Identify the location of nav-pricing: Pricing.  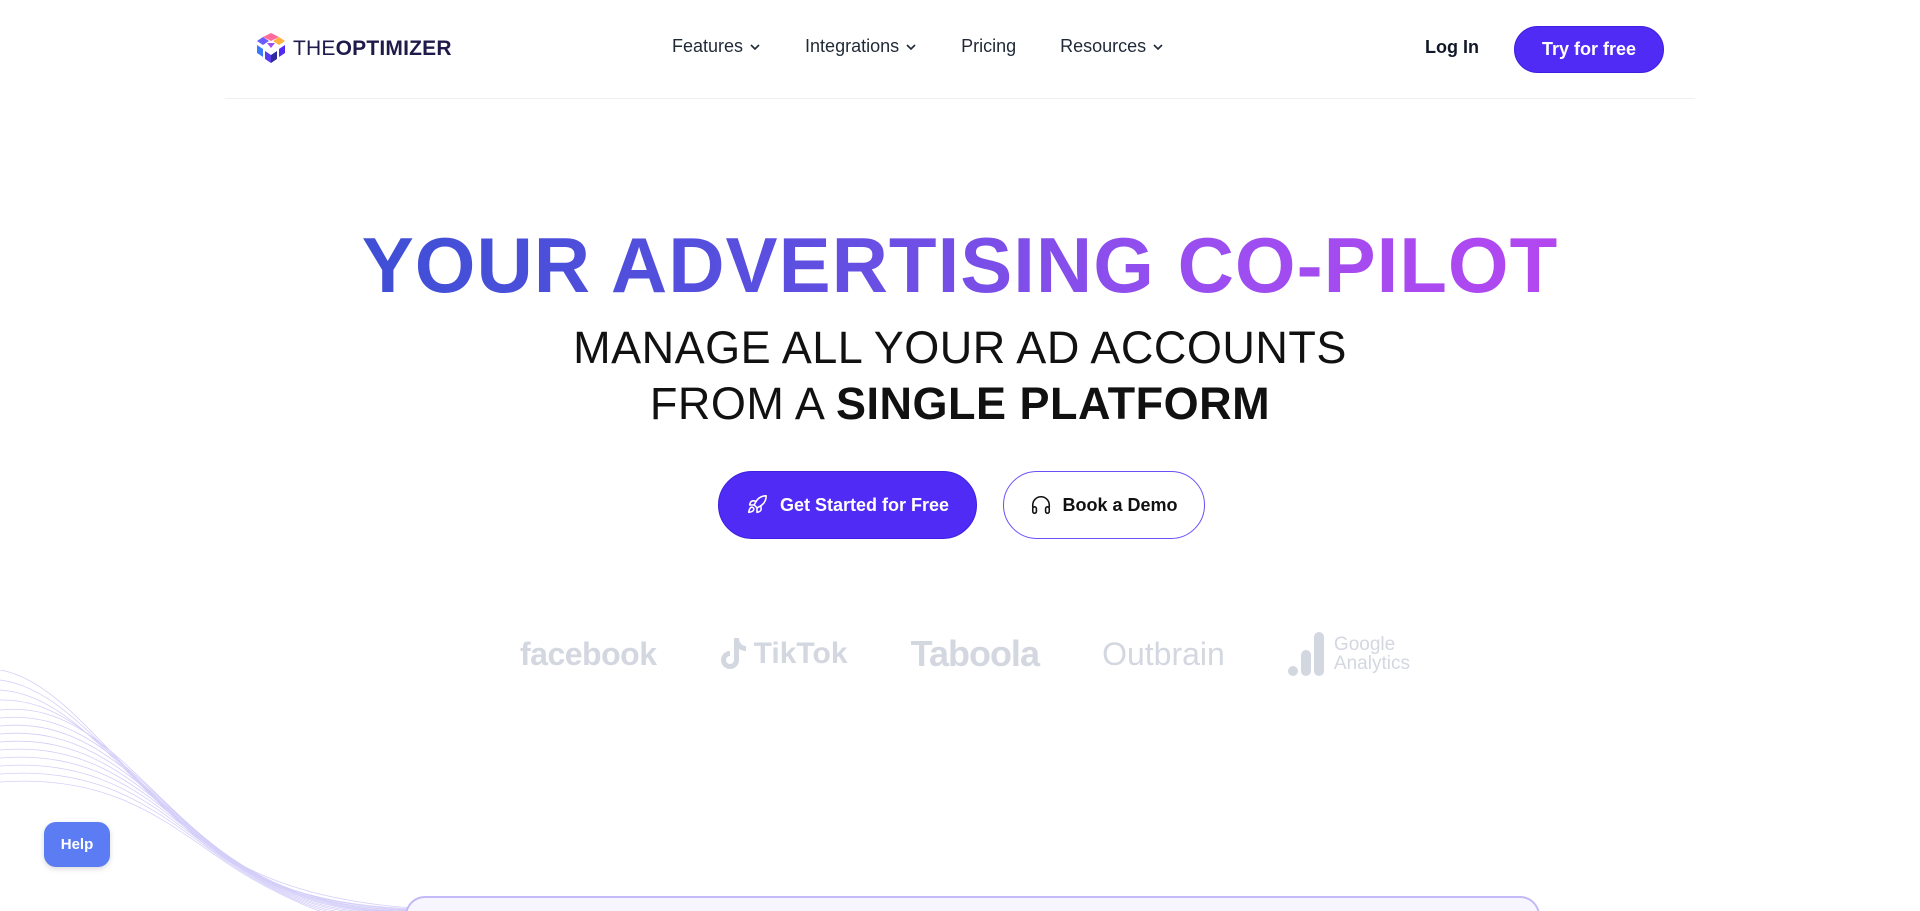
(988, 46).